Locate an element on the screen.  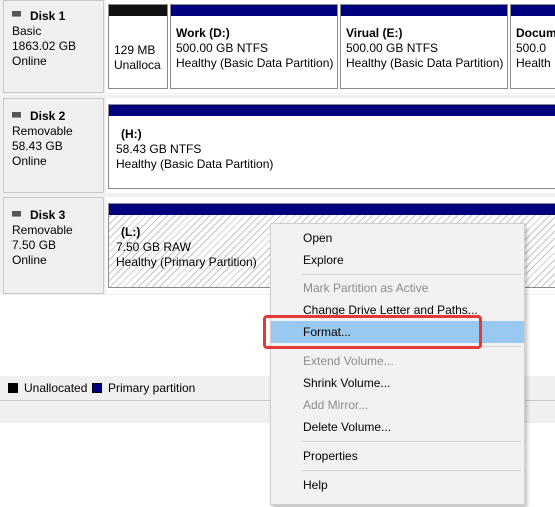
unallocated-swatch is located at coordinates (13, 388).